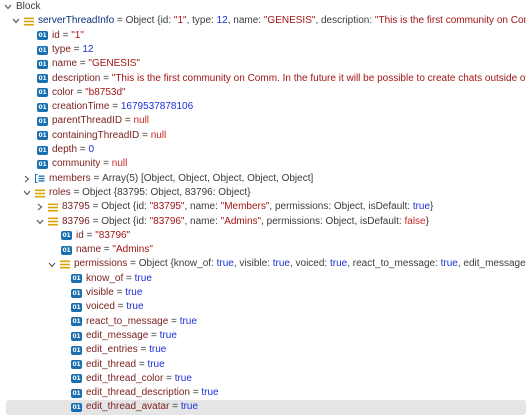 Image resolution: width=526 pixels, height=418 pixels. What do you see at coordinates (263, 107) in the screenshot?
I see `tree-row-creationTime: 01 creationTime = 1679537878106` at bounding box center [263, 107].